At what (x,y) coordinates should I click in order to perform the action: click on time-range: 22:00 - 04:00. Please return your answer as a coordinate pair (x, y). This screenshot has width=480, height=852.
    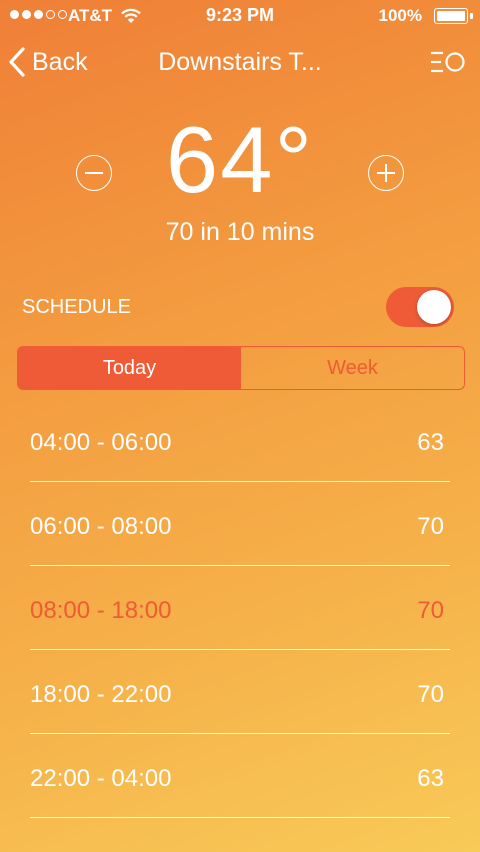
    Looking at the image, I should click on (101, 778).